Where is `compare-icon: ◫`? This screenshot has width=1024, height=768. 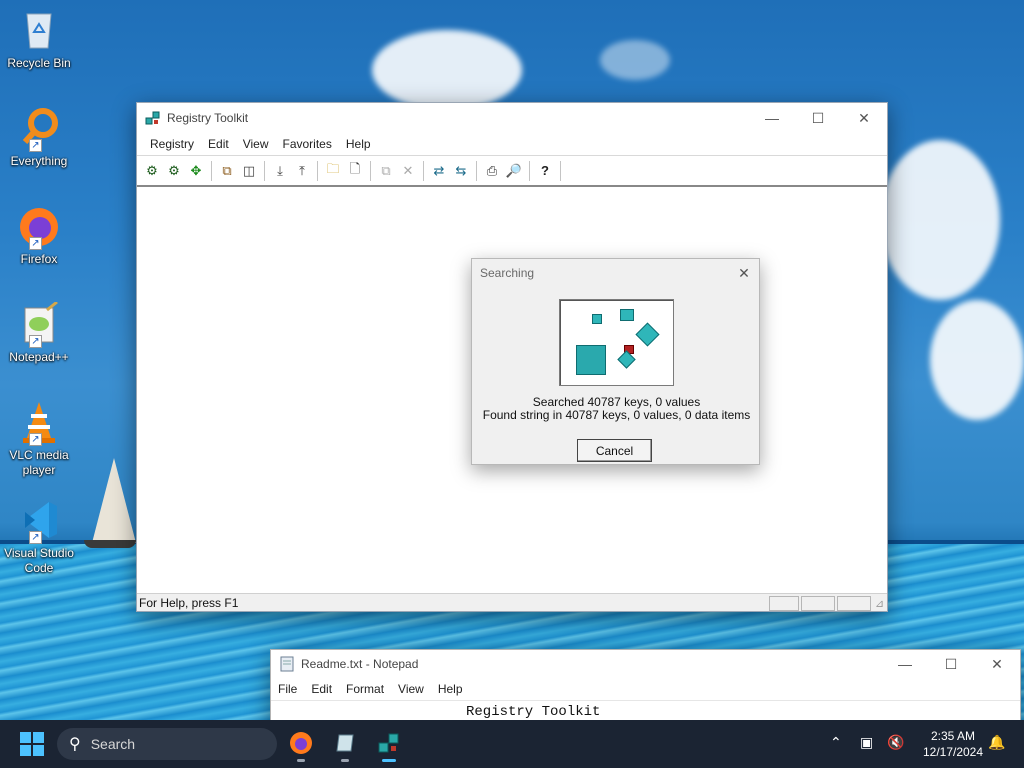 compare-icon: ◫ is located at coordinates (249, 171).